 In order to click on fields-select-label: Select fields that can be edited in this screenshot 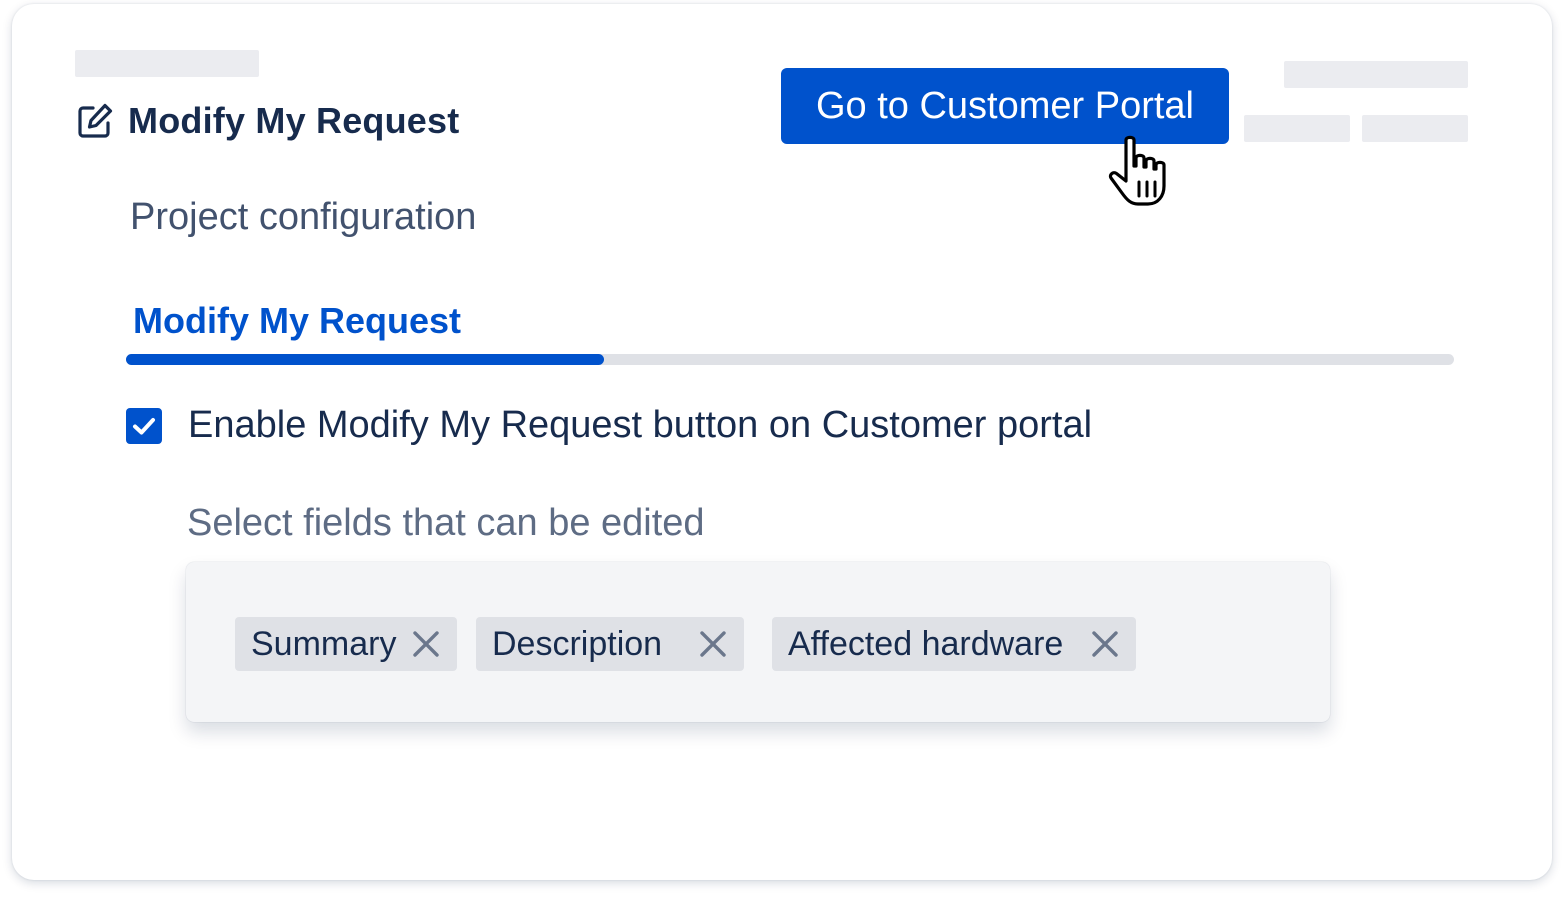, I will do `click(446, 523)`.